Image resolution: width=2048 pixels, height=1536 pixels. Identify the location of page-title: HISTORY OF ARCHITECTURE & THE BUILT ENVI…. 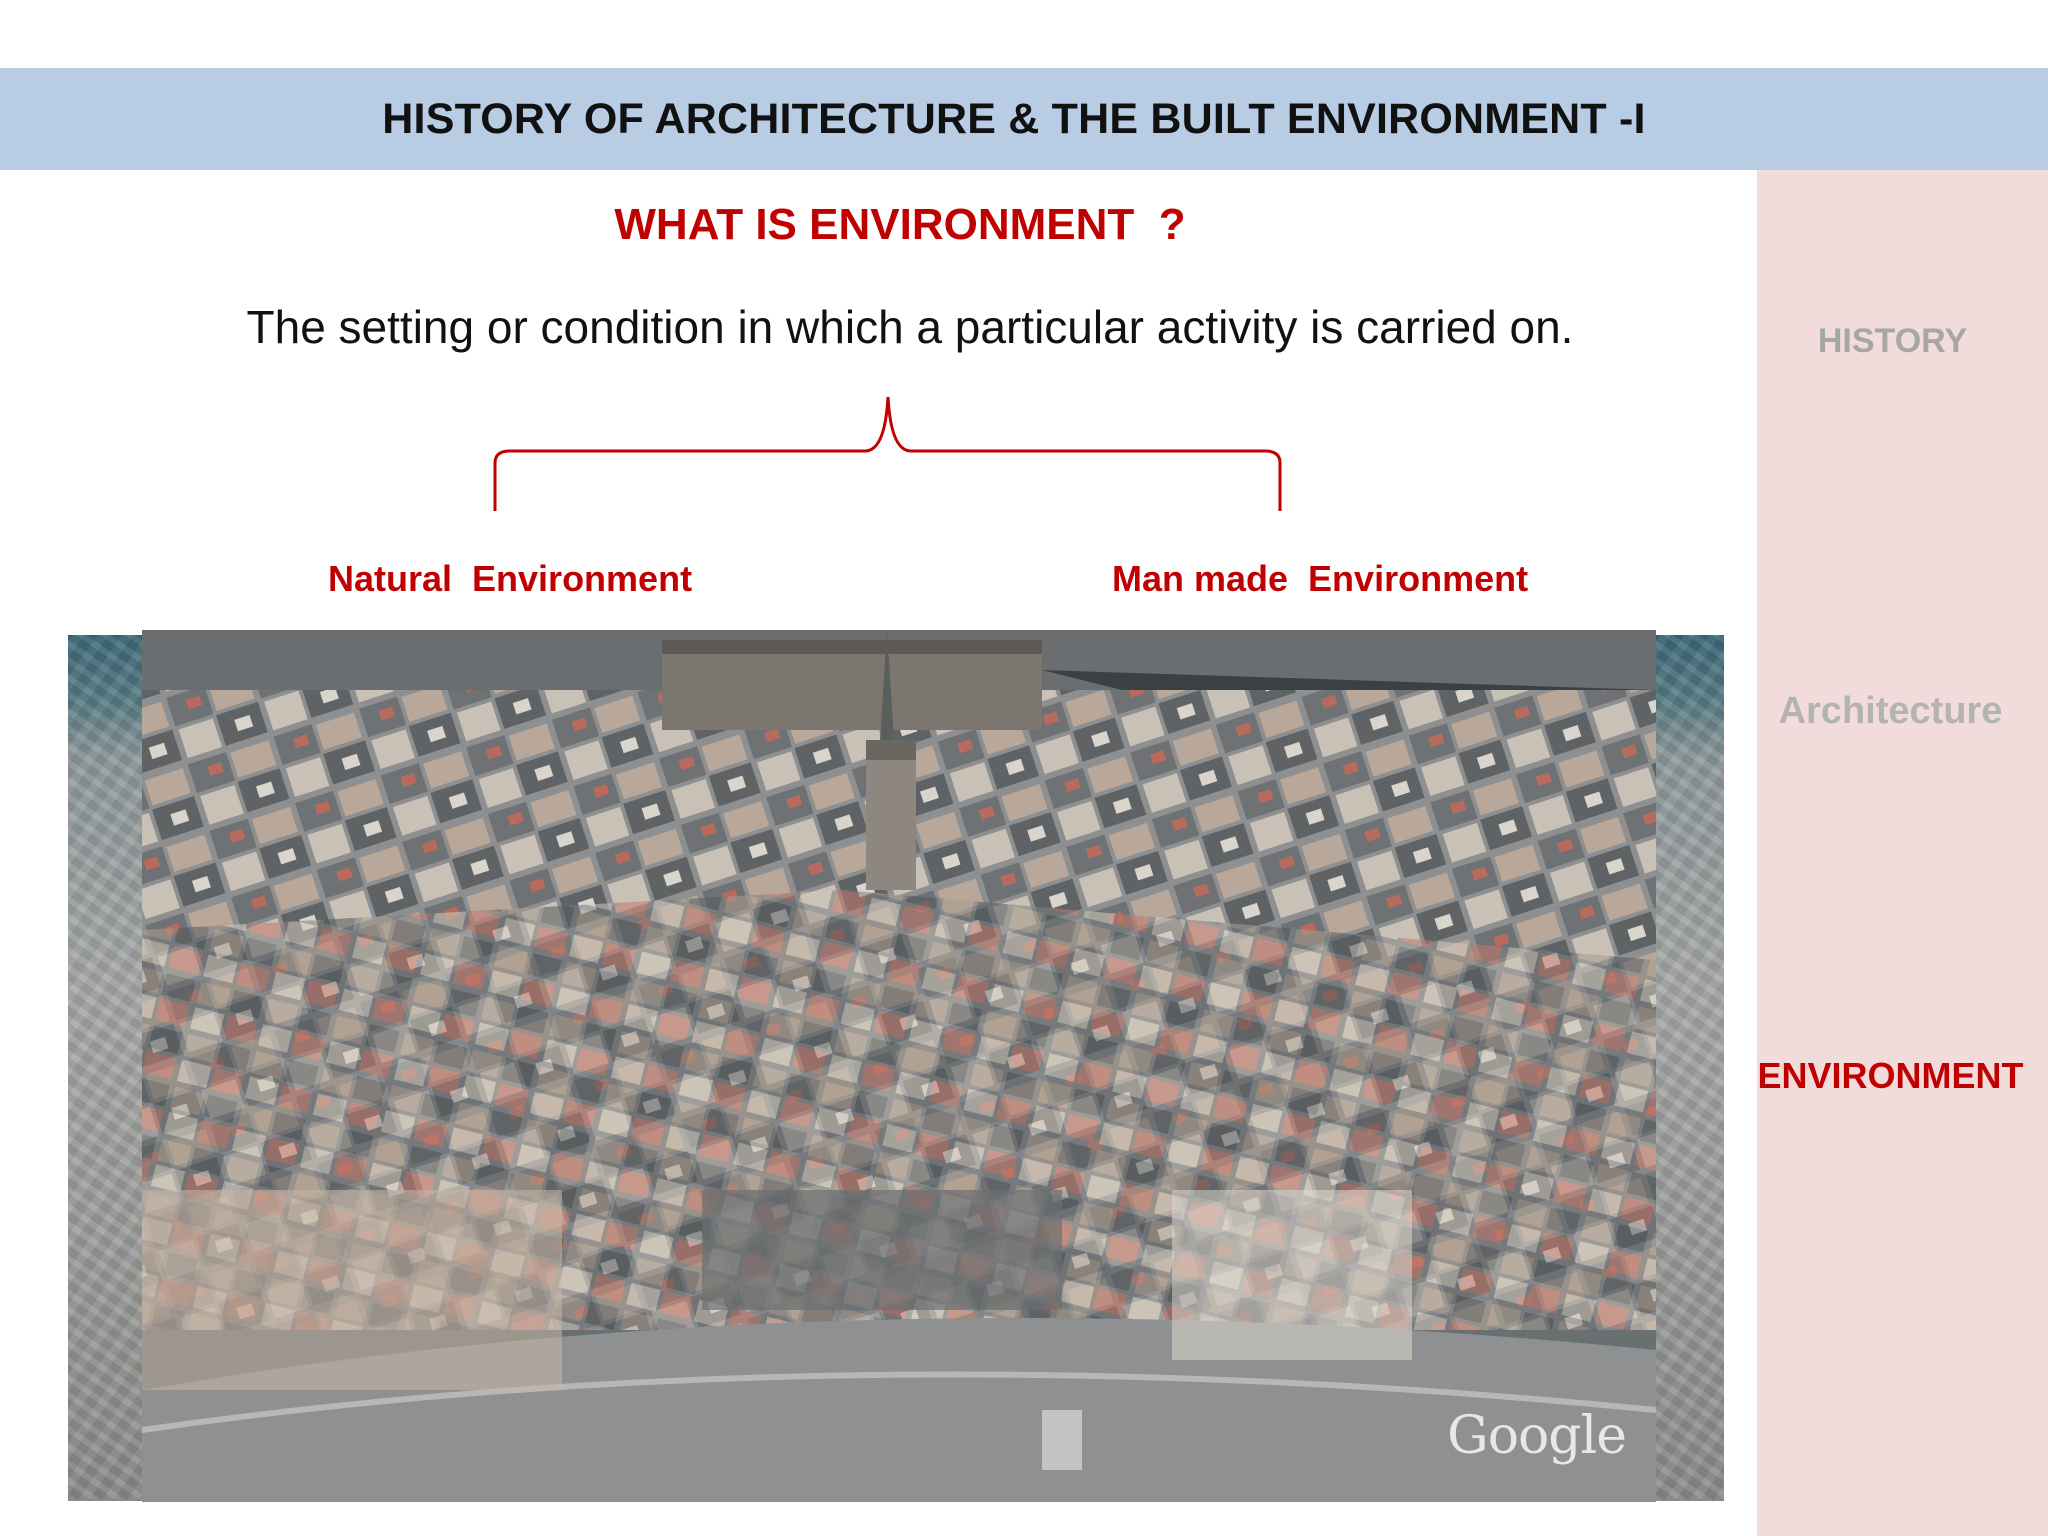
(1014, 118).